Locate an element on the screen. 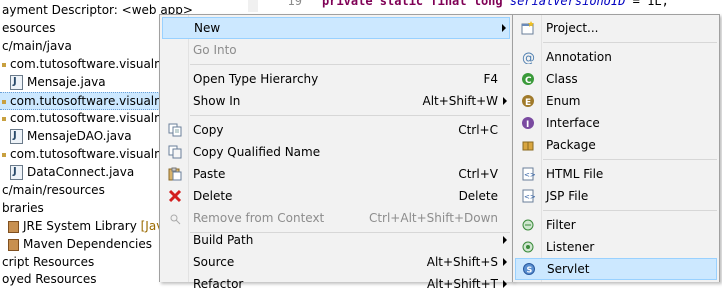 The height and width of the screenshot is (295, 722). line-number: 19 is located at coordinates (294, 4).